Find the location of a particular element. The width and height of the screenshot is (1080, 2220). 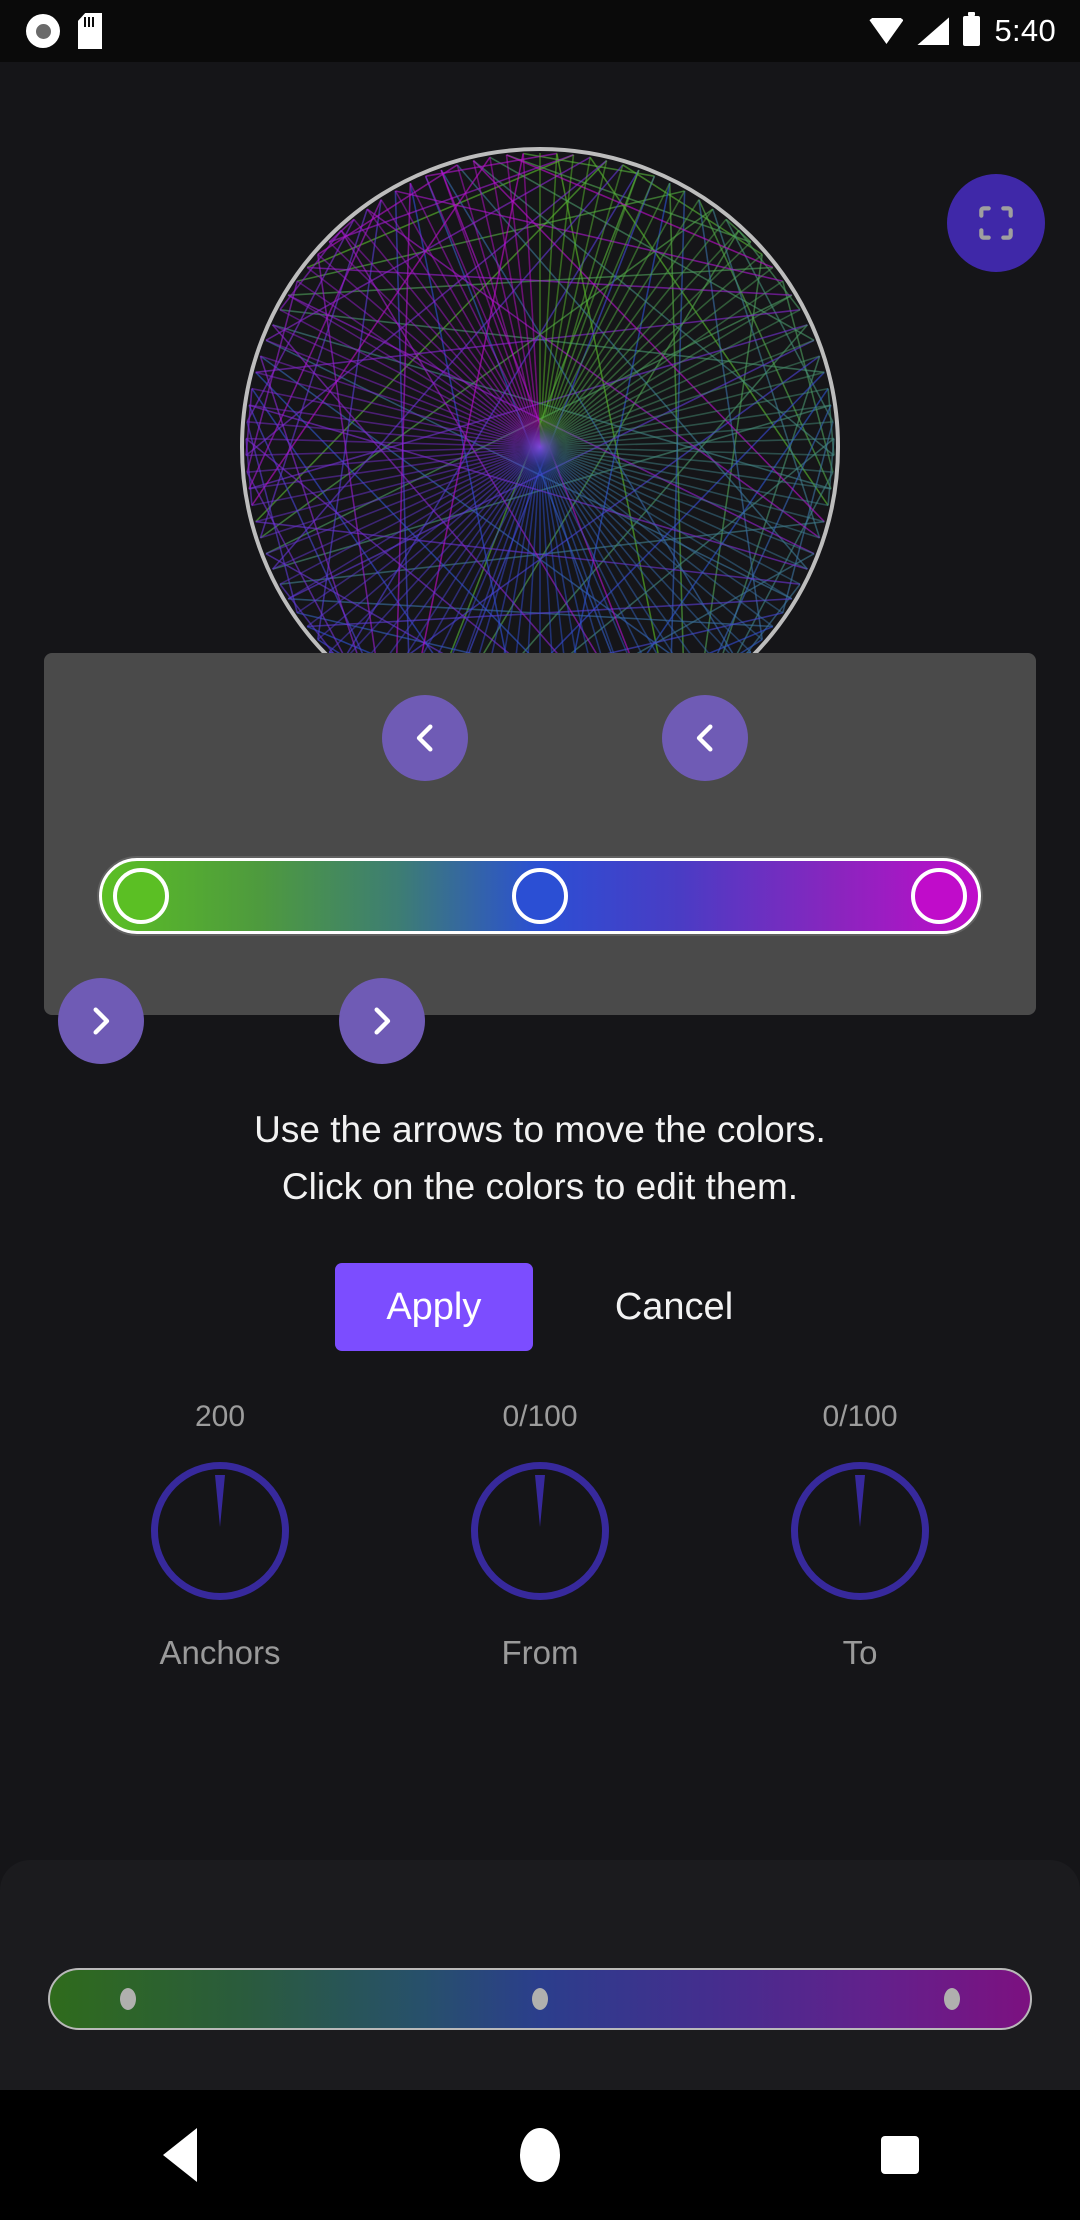

gradient-preview-bar is located at coordinates (540, 1999).